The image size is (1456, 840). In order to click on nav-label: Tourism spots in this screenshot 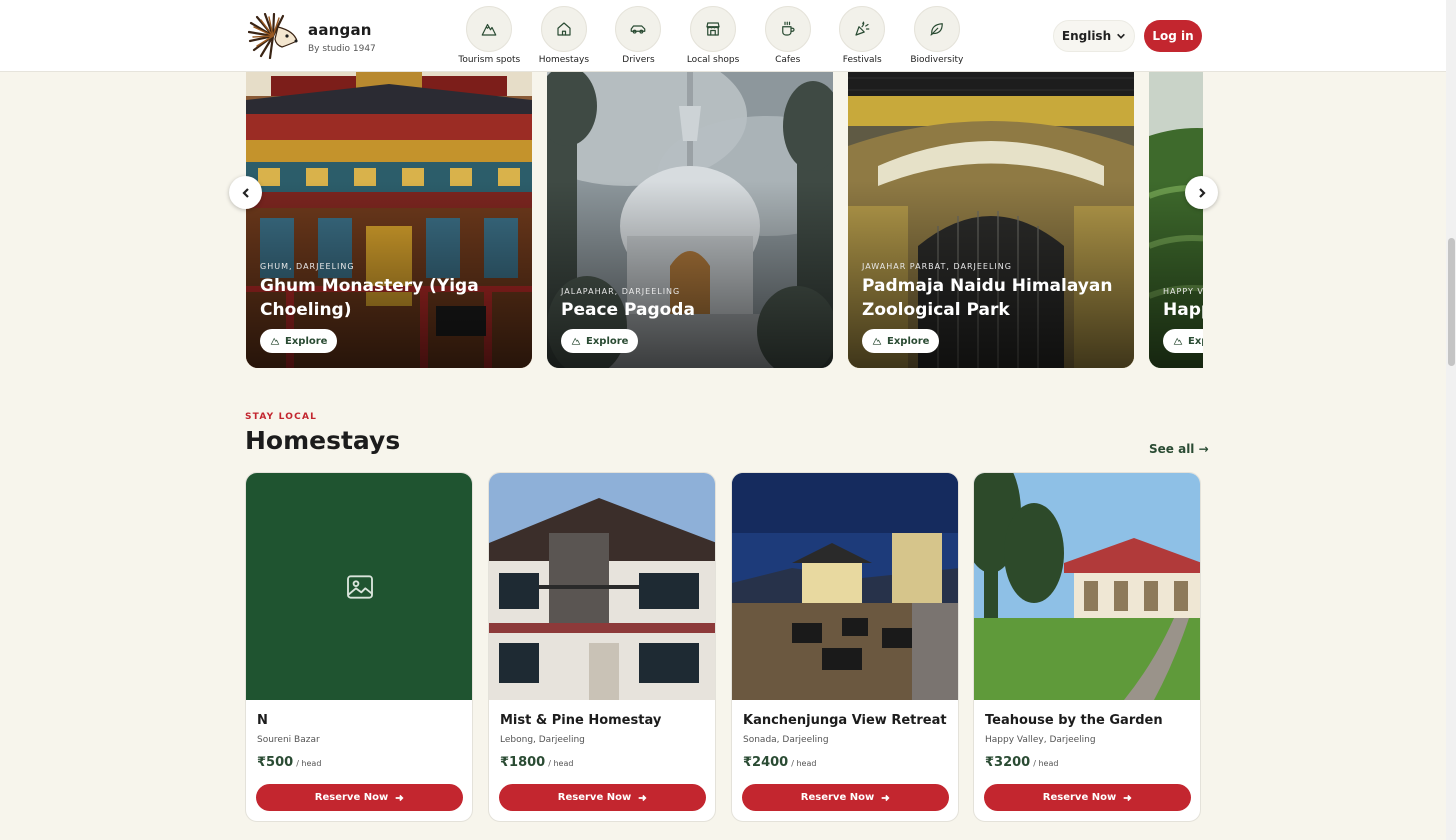, I will do `click(489, 60)`.